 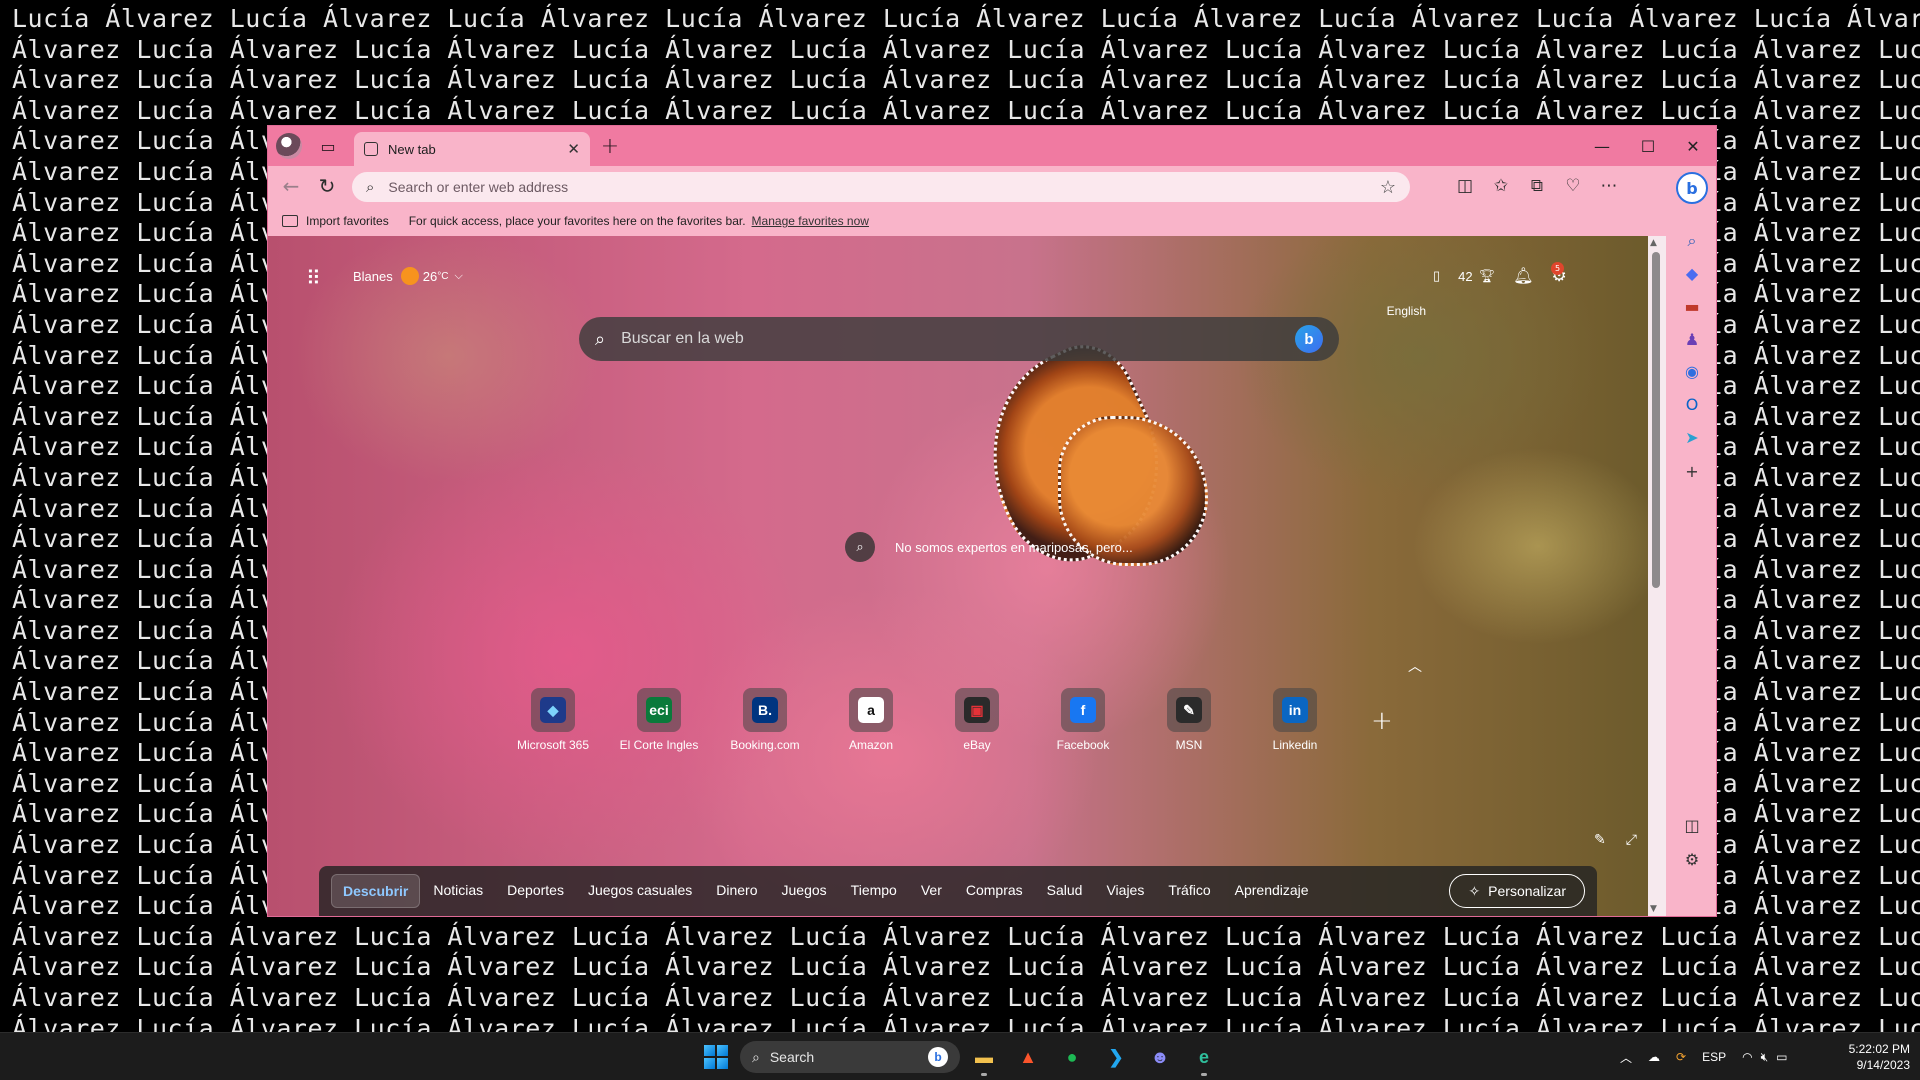 What do you see at coordinates (1523, 276) in the screenshot?
I see `notifications-bell-icon: 🔔︎` at bounding box center [1523, 276].